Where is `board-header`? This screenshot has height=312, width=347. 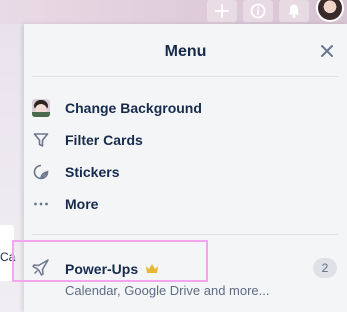 board-header is located at coordinates (173, 12).